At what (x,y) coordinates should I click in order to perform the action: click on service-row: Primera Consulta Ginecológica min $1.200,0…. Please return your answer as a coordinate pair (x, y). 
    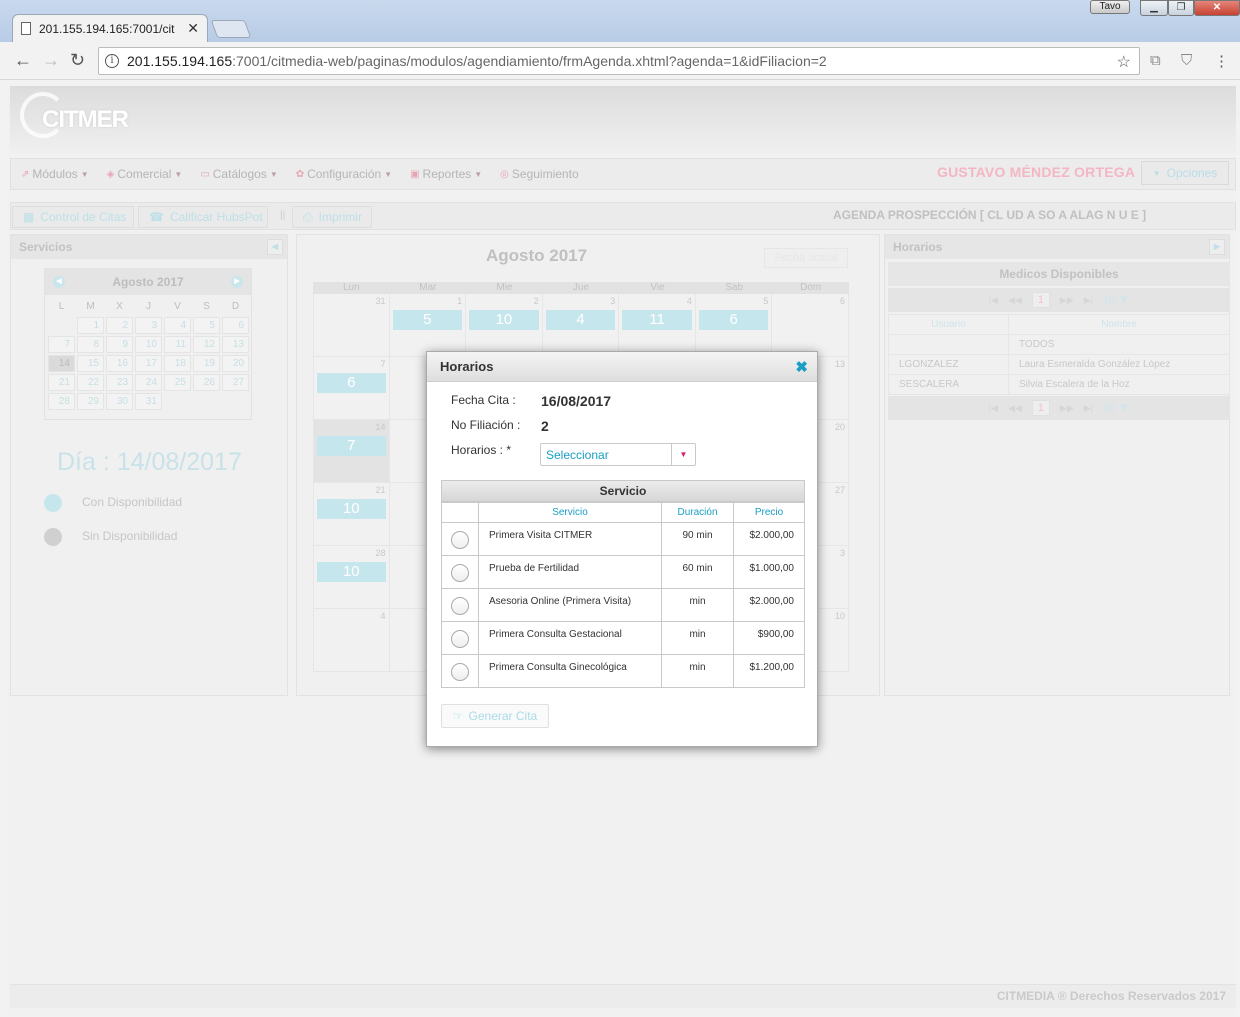
    Looking at the image, I should click on (623, 671).